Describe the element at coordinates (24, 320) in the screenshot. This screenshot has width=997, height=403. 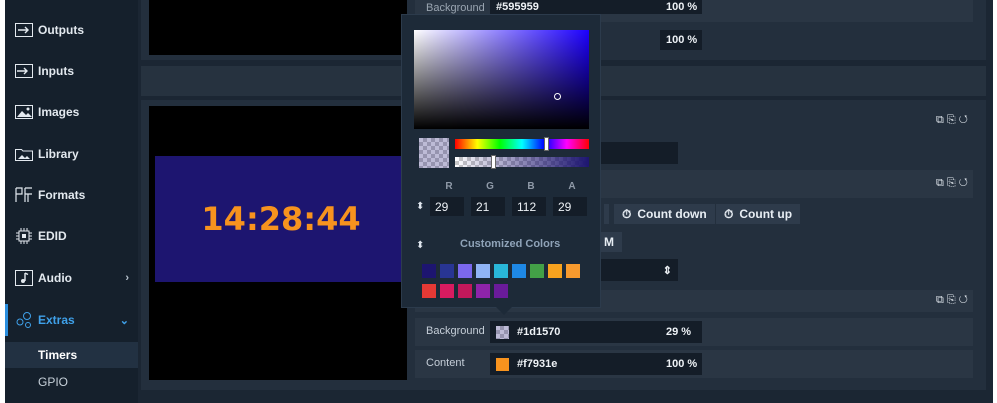
I see `nodes-icon` at that location.